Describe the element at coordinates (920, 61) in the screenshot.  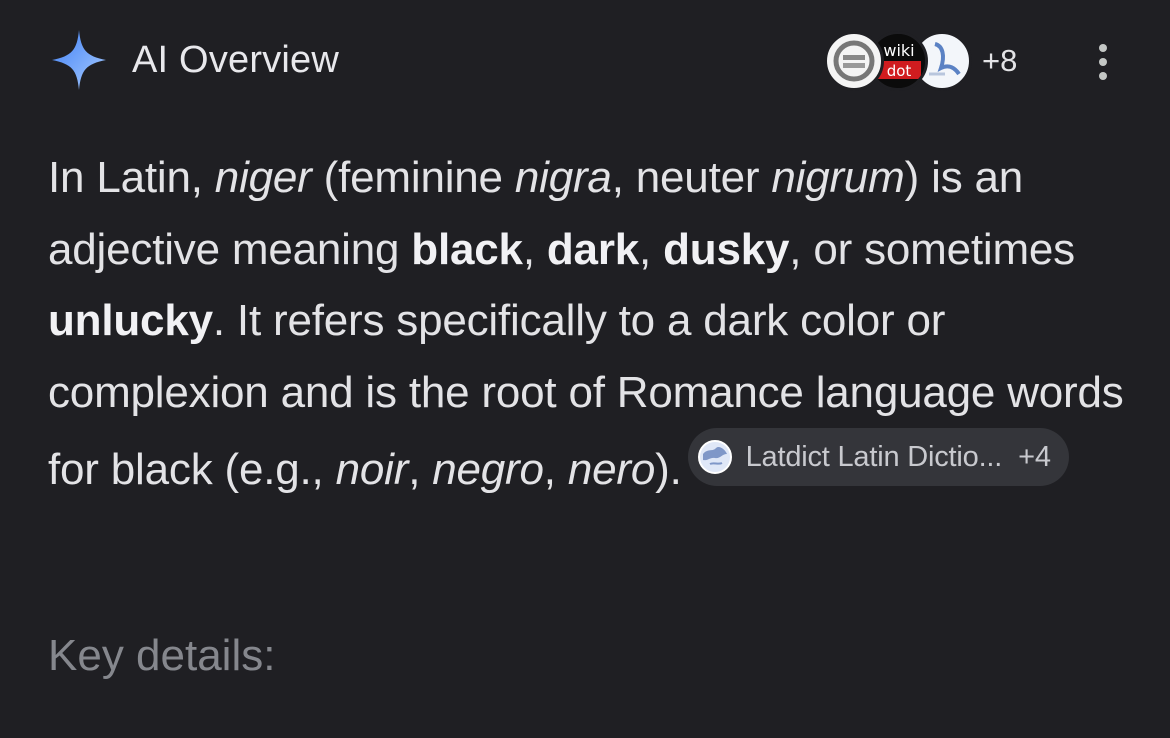
I see `sources-button: wiki dot +8` at that location.